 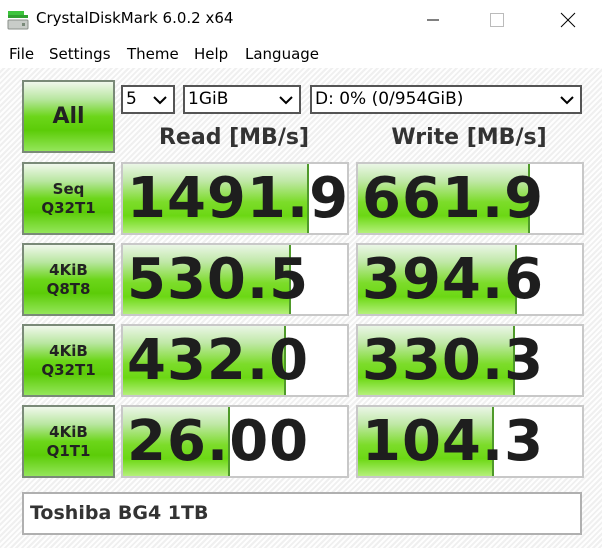 I want to click on menu-bar: File Settings Theme Help Language, so click(x=301, y=54).